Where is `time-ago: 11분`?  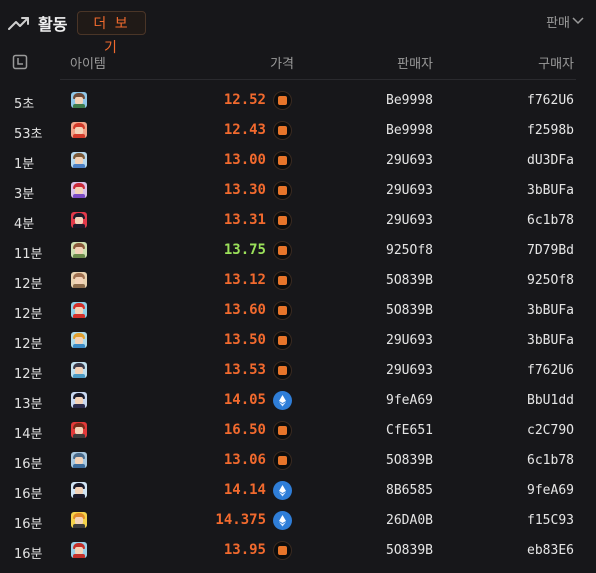 time-ago: 11분 is located at coordinates (28, 254).